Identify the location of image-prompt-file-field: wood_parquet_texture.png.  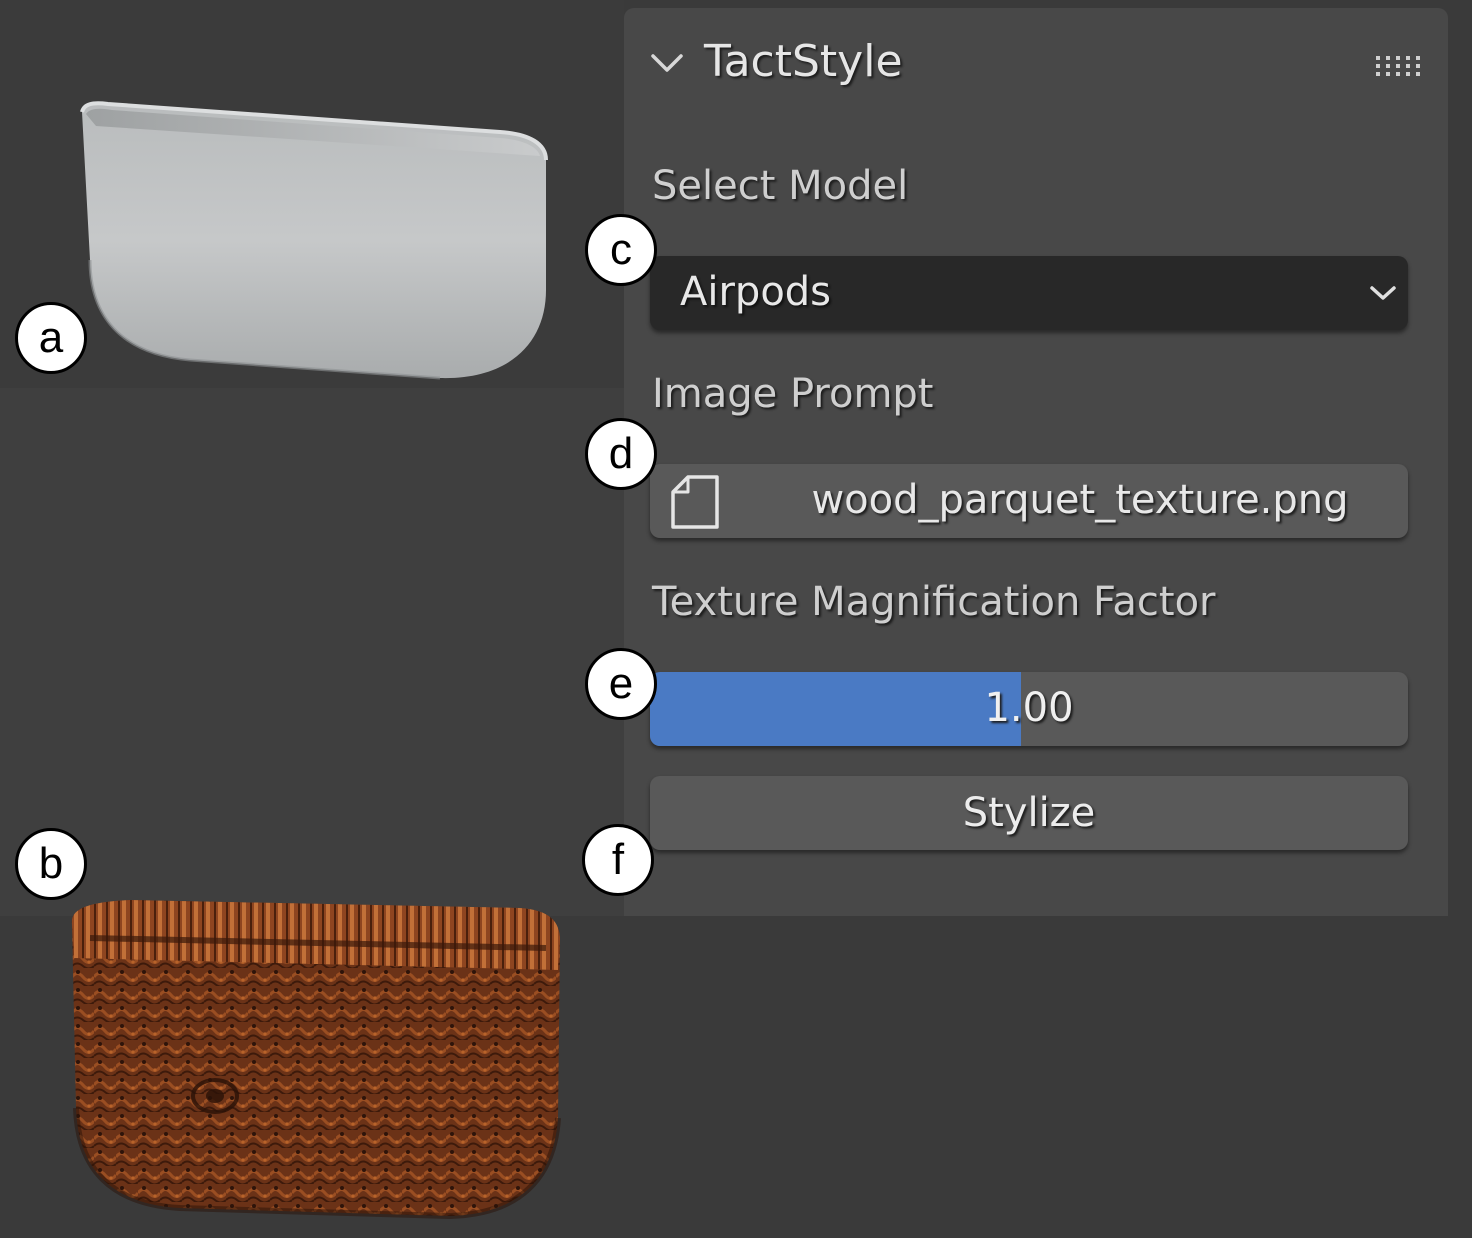
(1029, 501).